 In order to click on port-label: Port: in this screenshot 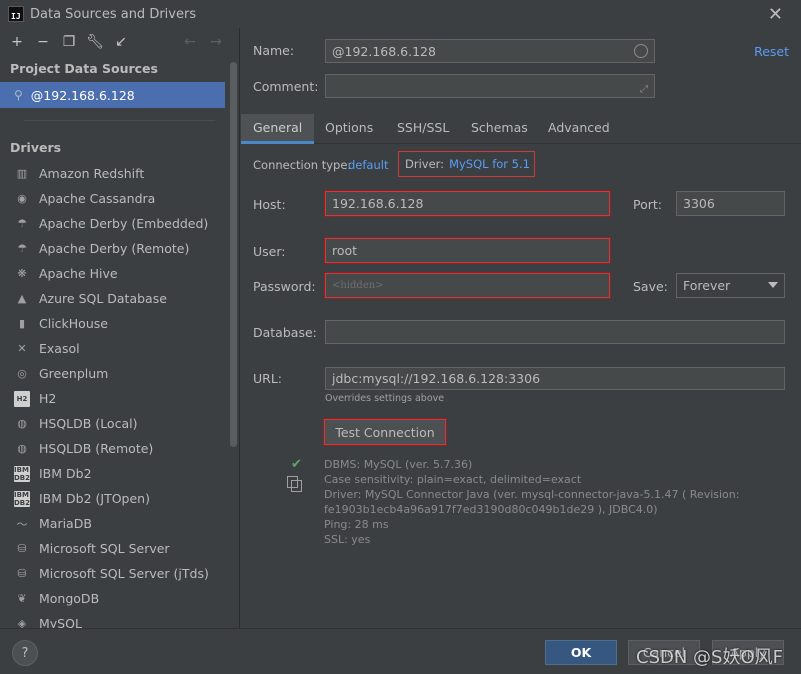, I will do `click(647, 204)`.